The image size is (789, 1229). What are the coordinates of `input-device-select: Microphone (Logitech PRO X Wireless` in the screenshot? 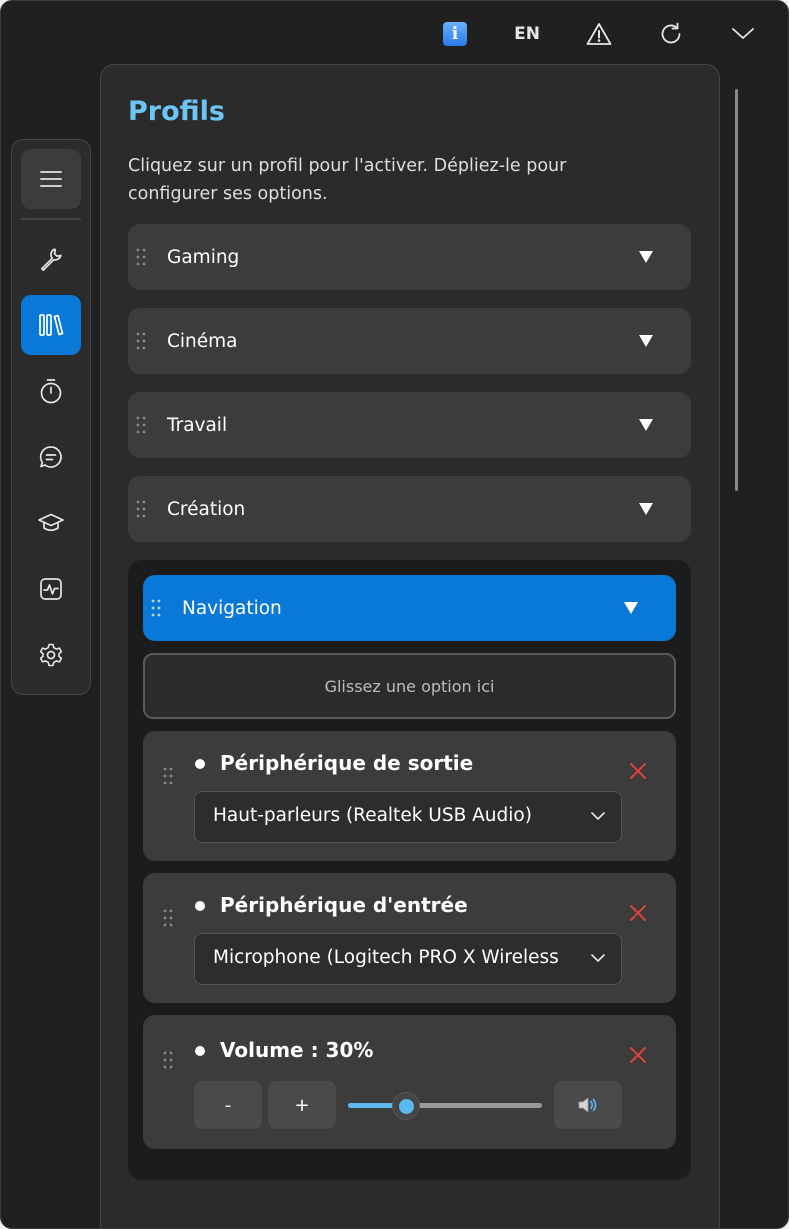 It's located at (408, 959).